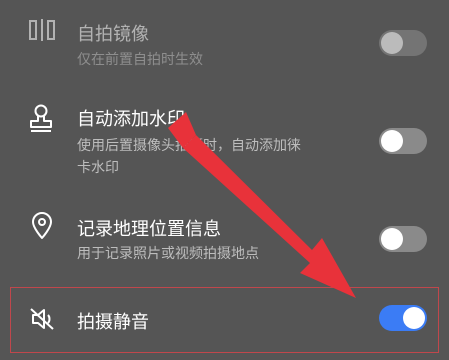  I want to click on setting-location-title: 记录地理位置信息, so click(149, 229).